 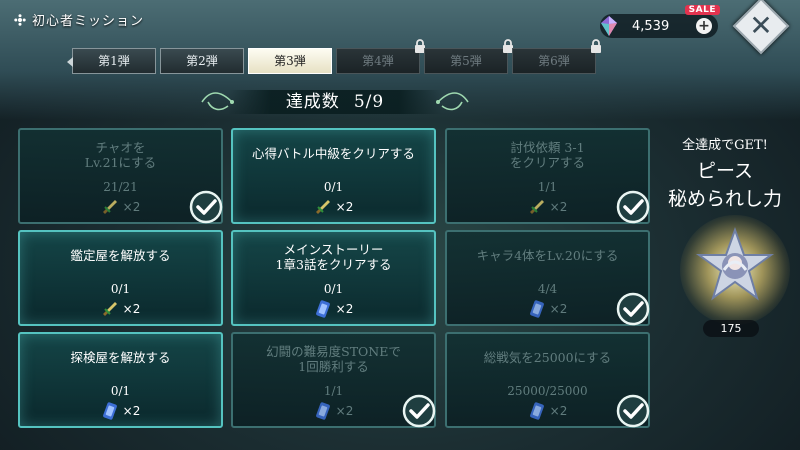 I want to click on mission-name: 幻闘の難易度STONEで 1回勝利する, so click(x=333, y=359).